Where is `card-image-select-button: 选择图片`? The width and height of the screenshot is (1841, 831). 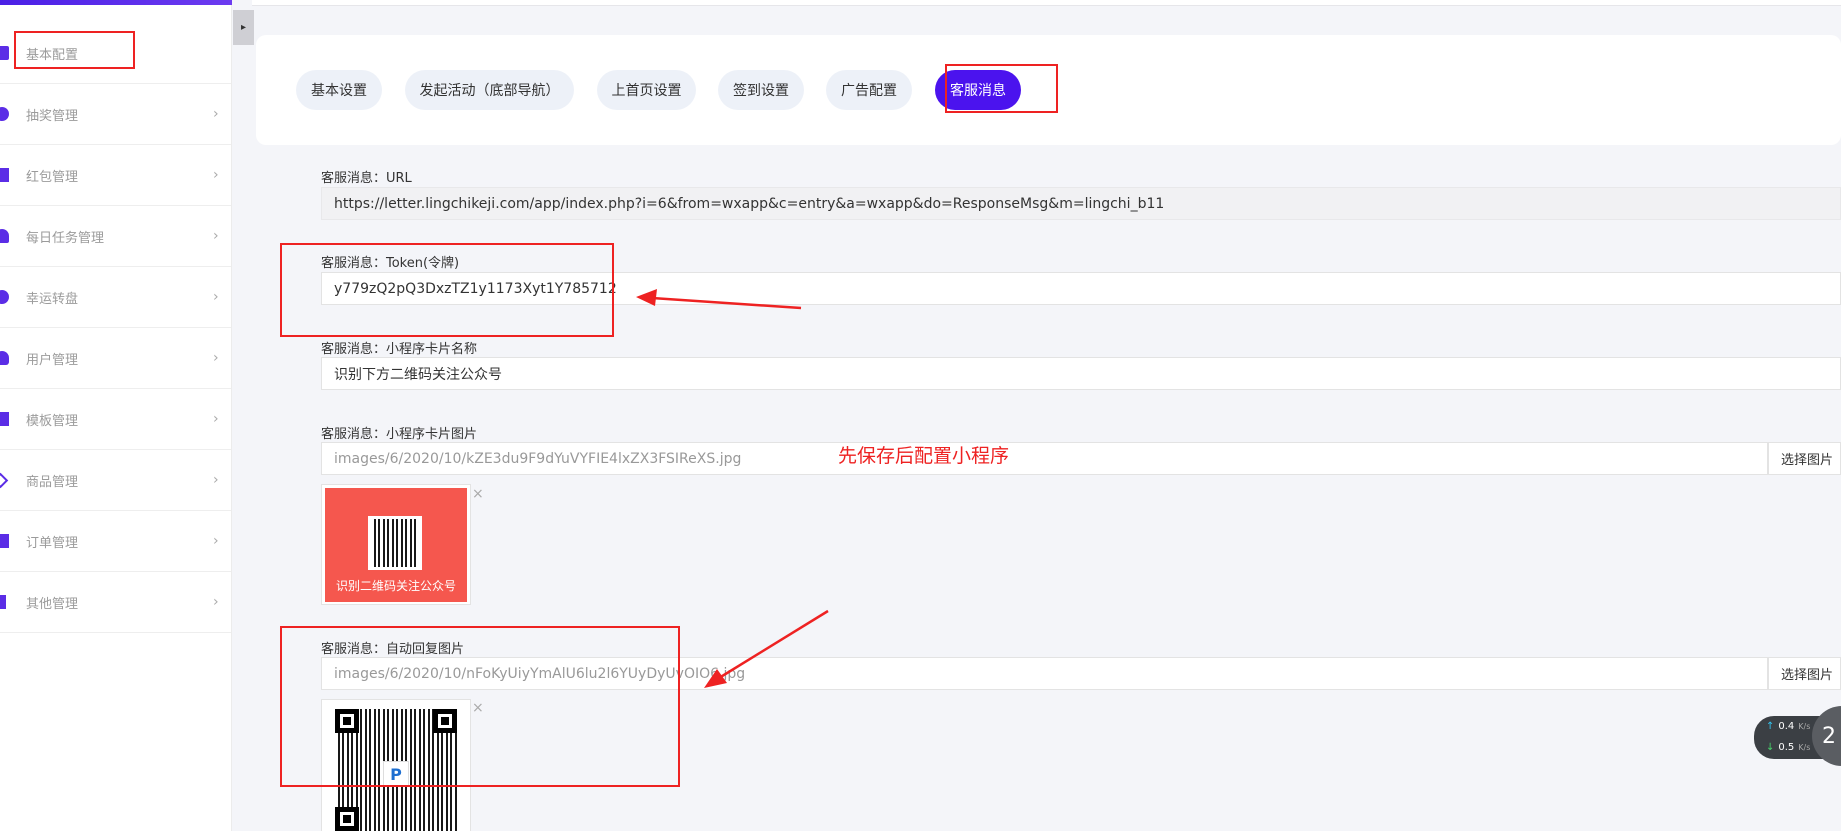
card-image-select-button: 选择图片 is located at coordinates (1804, 458).